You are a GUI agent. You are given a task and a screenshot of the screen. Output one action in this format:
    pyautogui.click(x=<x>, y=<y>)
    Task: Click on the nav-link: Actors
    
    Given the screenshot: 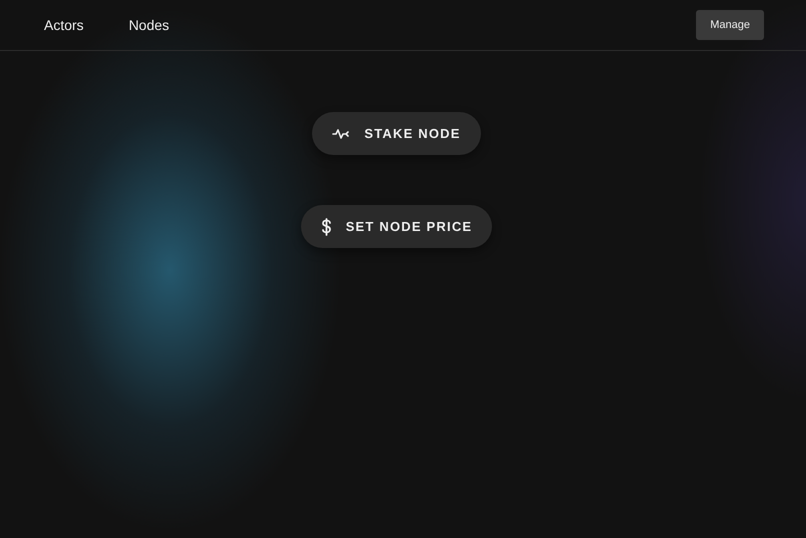 What is the action you would take?
    pyautogui.click(x=64, y=25)
    